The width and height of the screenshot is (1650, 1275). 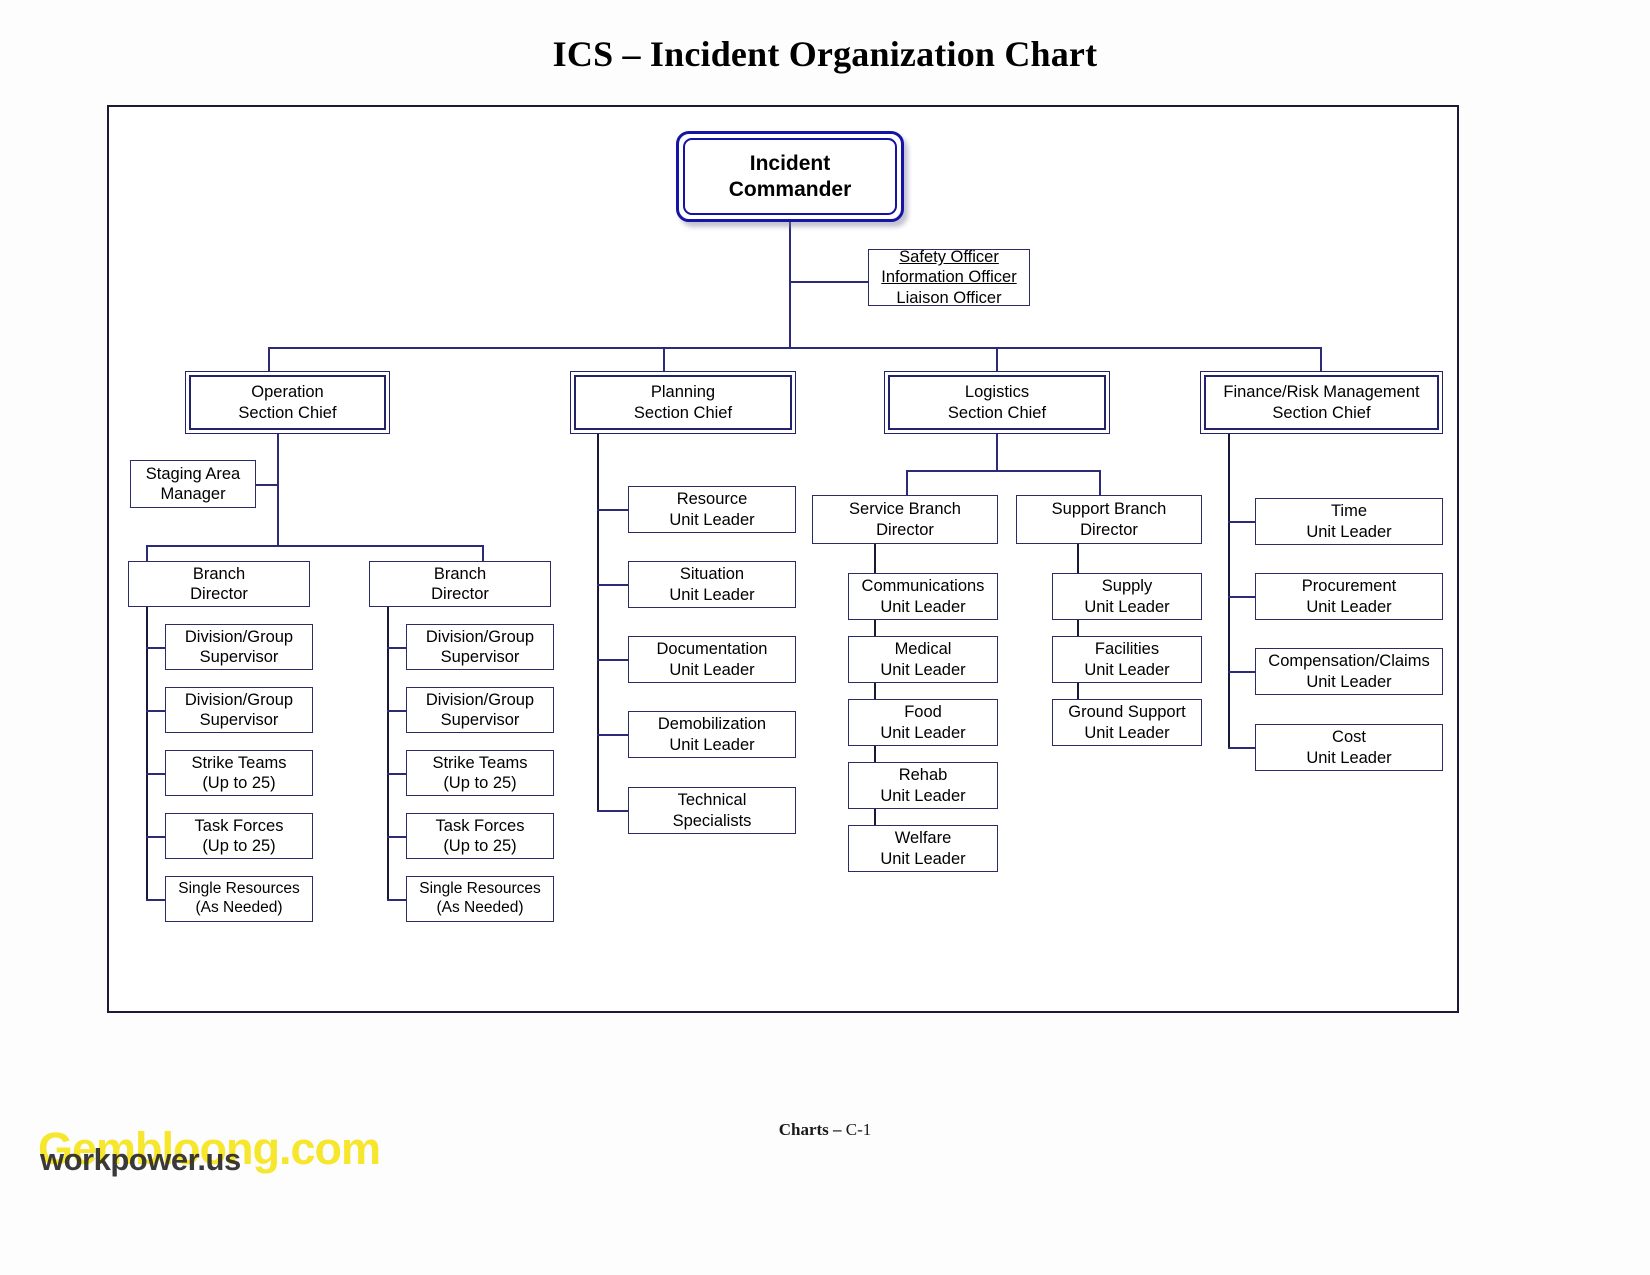 What do you see at coordinates (480, 836) in the screenshot?
I see `node-ops2-task-forces: Task Forces (Up to 25)` at bounding box center [480, 836].